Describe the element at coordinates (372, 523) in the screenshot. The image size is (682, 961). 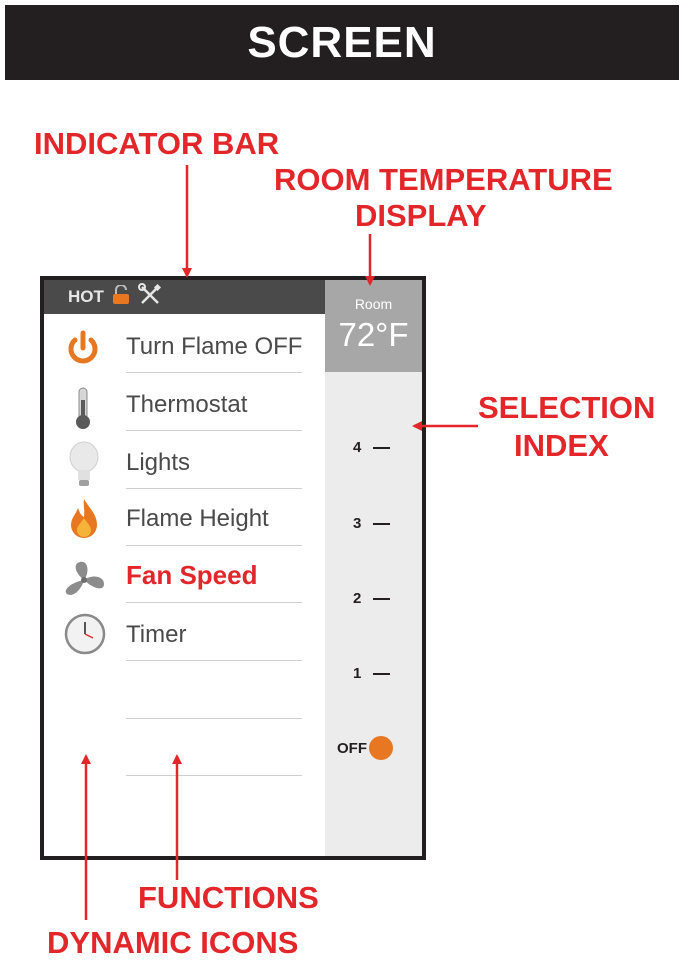
I see `selection-level-3: 3` at that location.